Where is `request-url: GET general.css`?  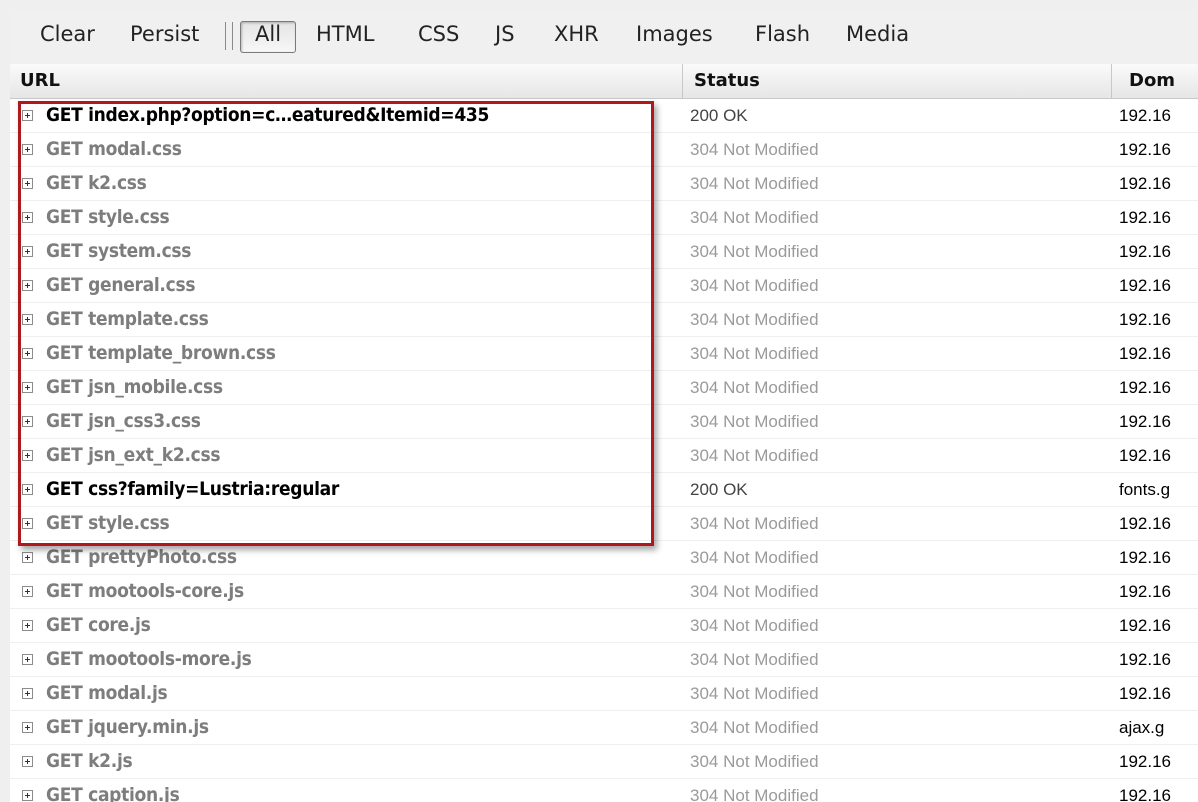 request-url: GET general.css is located at coordinates (121, 285).